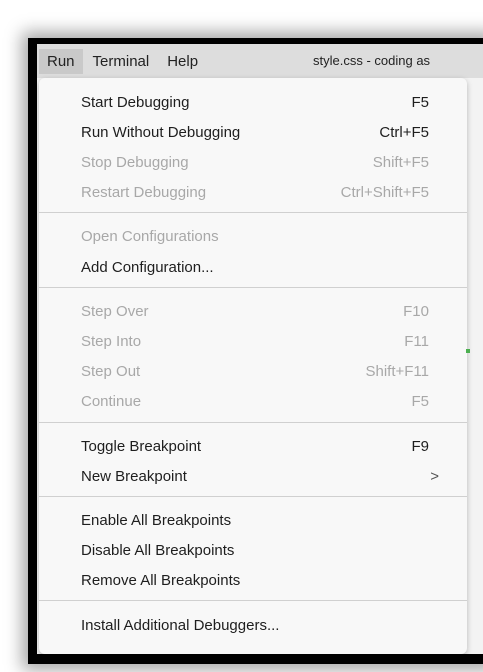 This screenshot has height=672, width=483. Describe the element at coordinates (253, 192) in the screenshot. I see `menu-item-restart-debugging: Restart Debugging Ctrl+Shift+F5` at that location.